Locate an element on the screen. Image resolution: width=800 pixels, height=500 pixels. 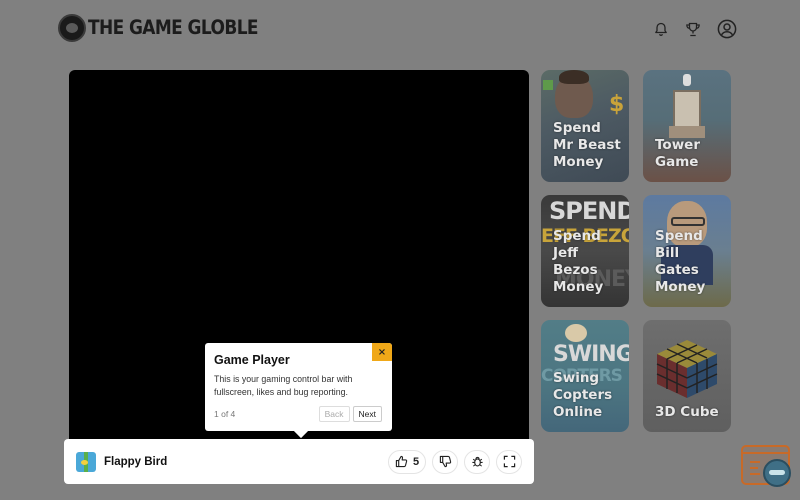
chat-bot-icon is located at coordinates (777, 473).